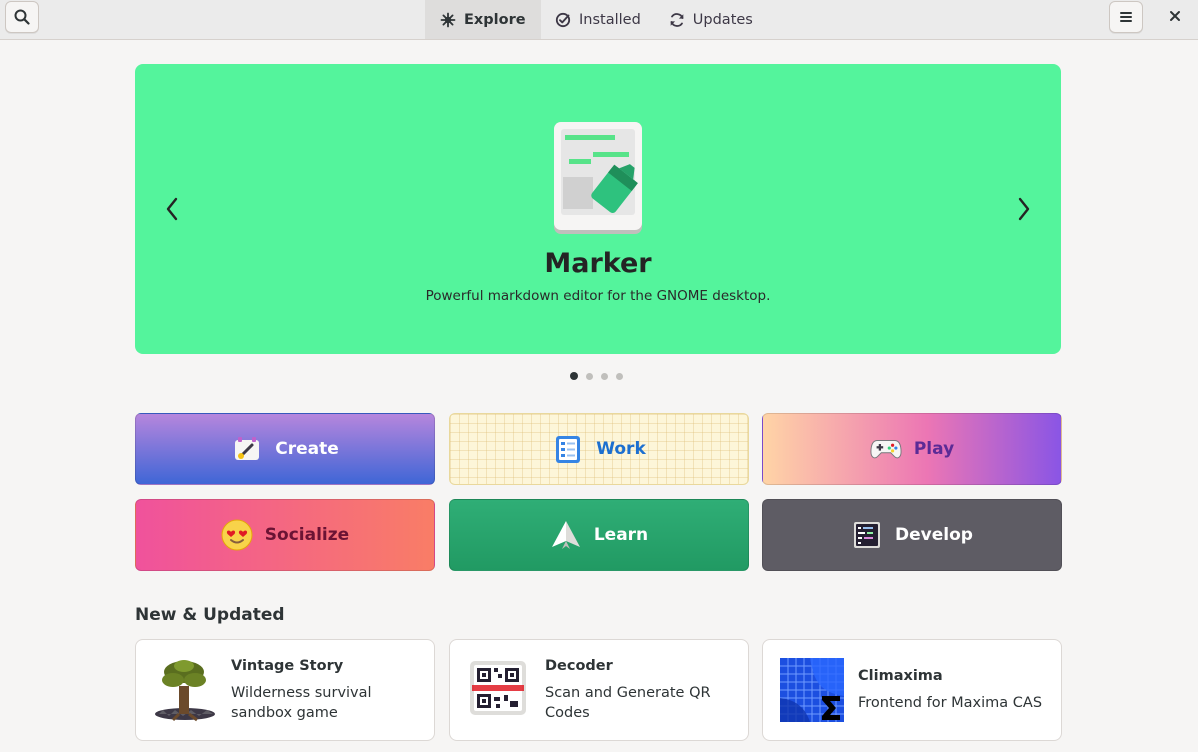  Describe the element at coordinates (237, 535) in the screenshot. I see `heart-eyes-emoji-icon` at that location.